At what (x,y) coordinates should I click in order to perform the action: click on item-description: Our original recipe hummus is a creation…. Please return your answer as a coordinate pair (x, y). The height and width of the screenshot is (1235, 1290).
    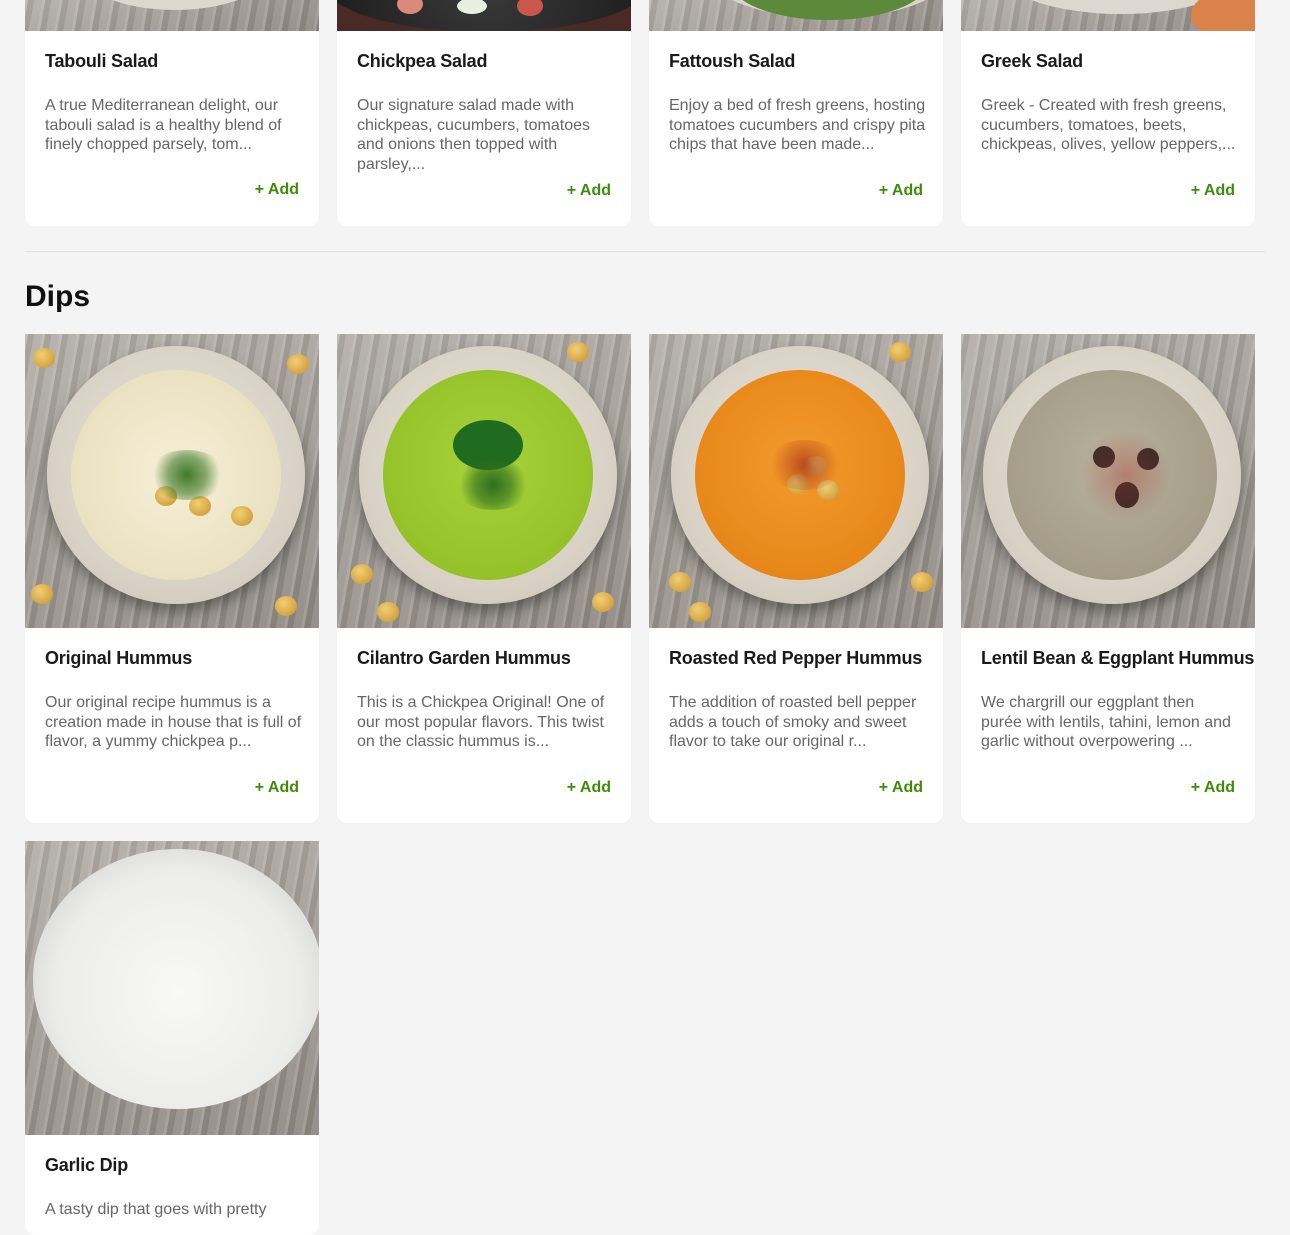
    Looking at the image, I should click on (173, 722).